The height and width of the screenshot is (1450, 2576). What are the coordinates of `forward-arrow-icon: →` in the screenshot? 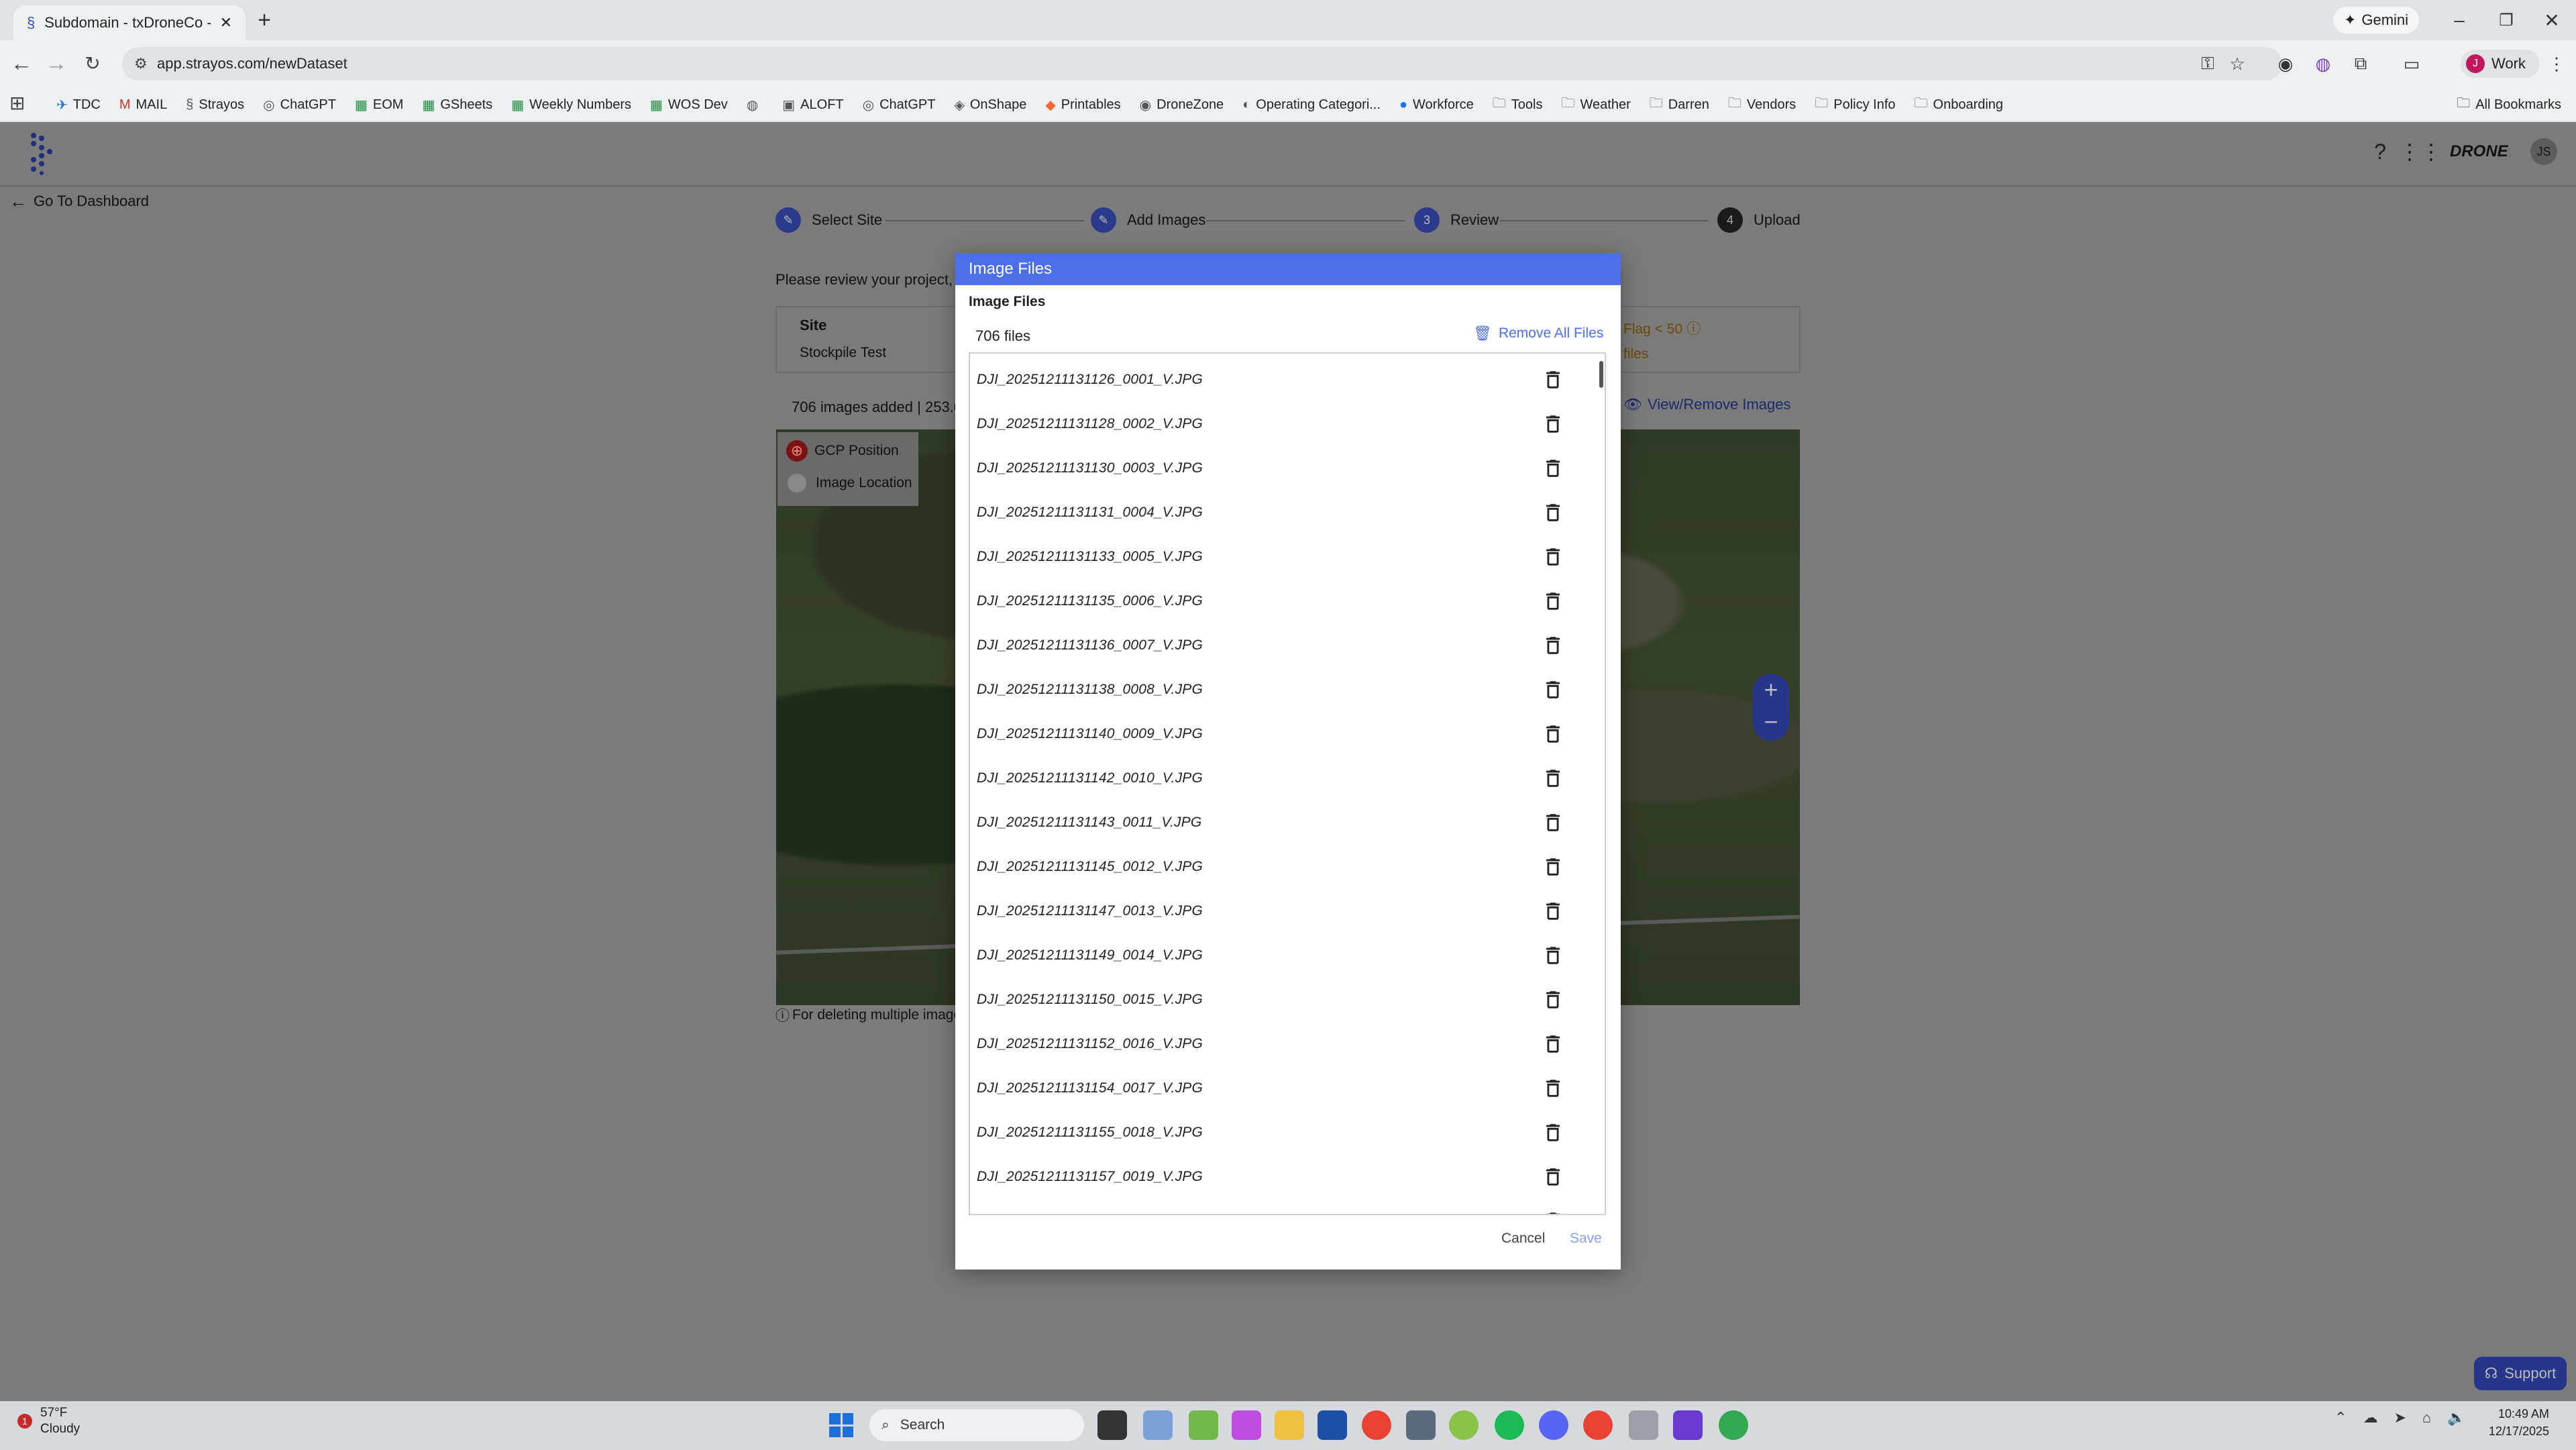 It's located at (56, 63).